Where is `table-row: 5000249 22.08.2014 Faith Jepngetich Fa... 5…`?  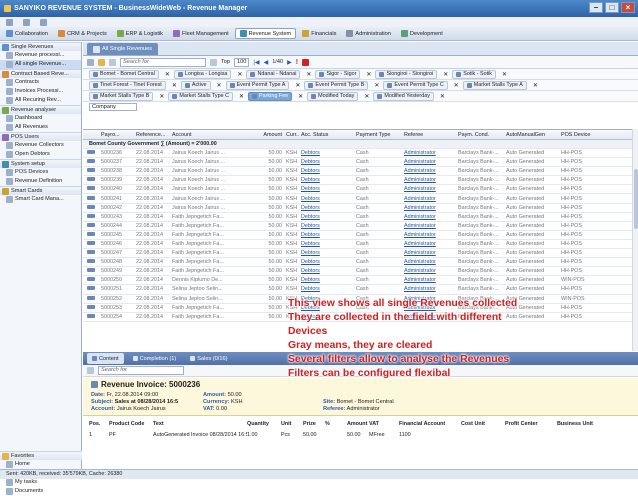
table-row: 5000249 22.08.2014 Faith Jepngetich Fa... 5… is located at coordinates (357, 272).